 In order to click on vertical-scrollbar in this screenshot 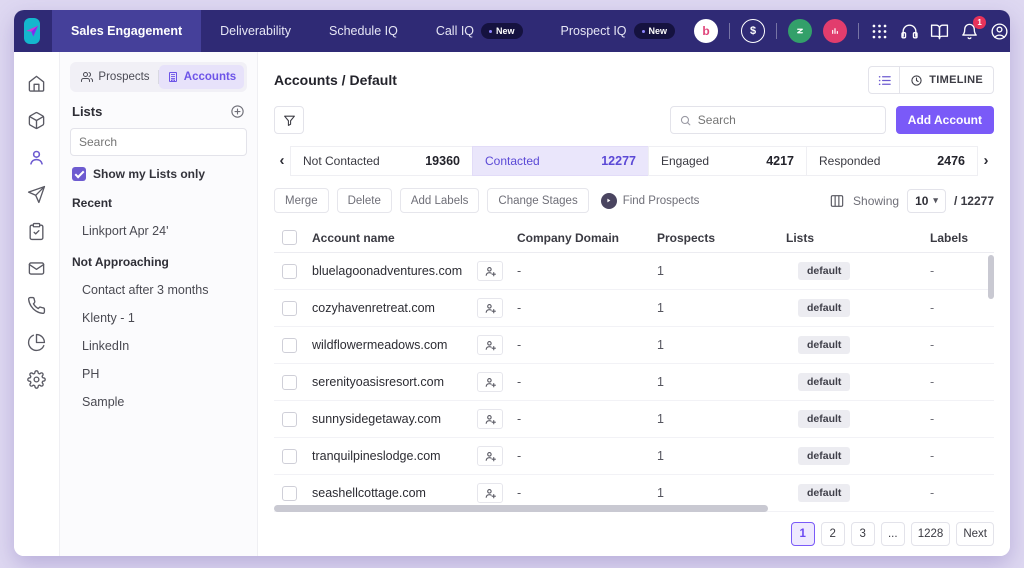, I will do `click(991, 277)`.